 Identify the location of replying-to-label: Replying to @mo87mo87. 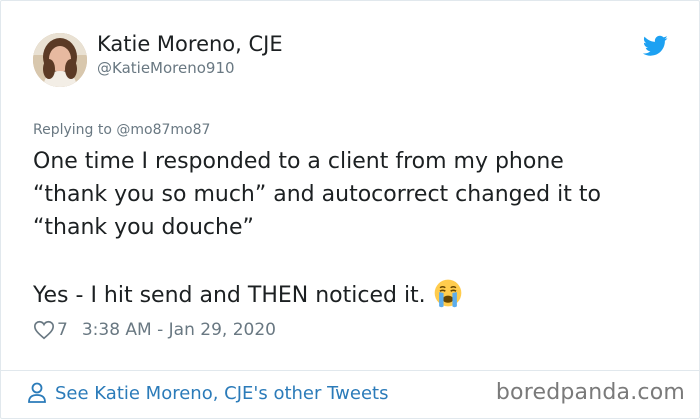
(121, 130).